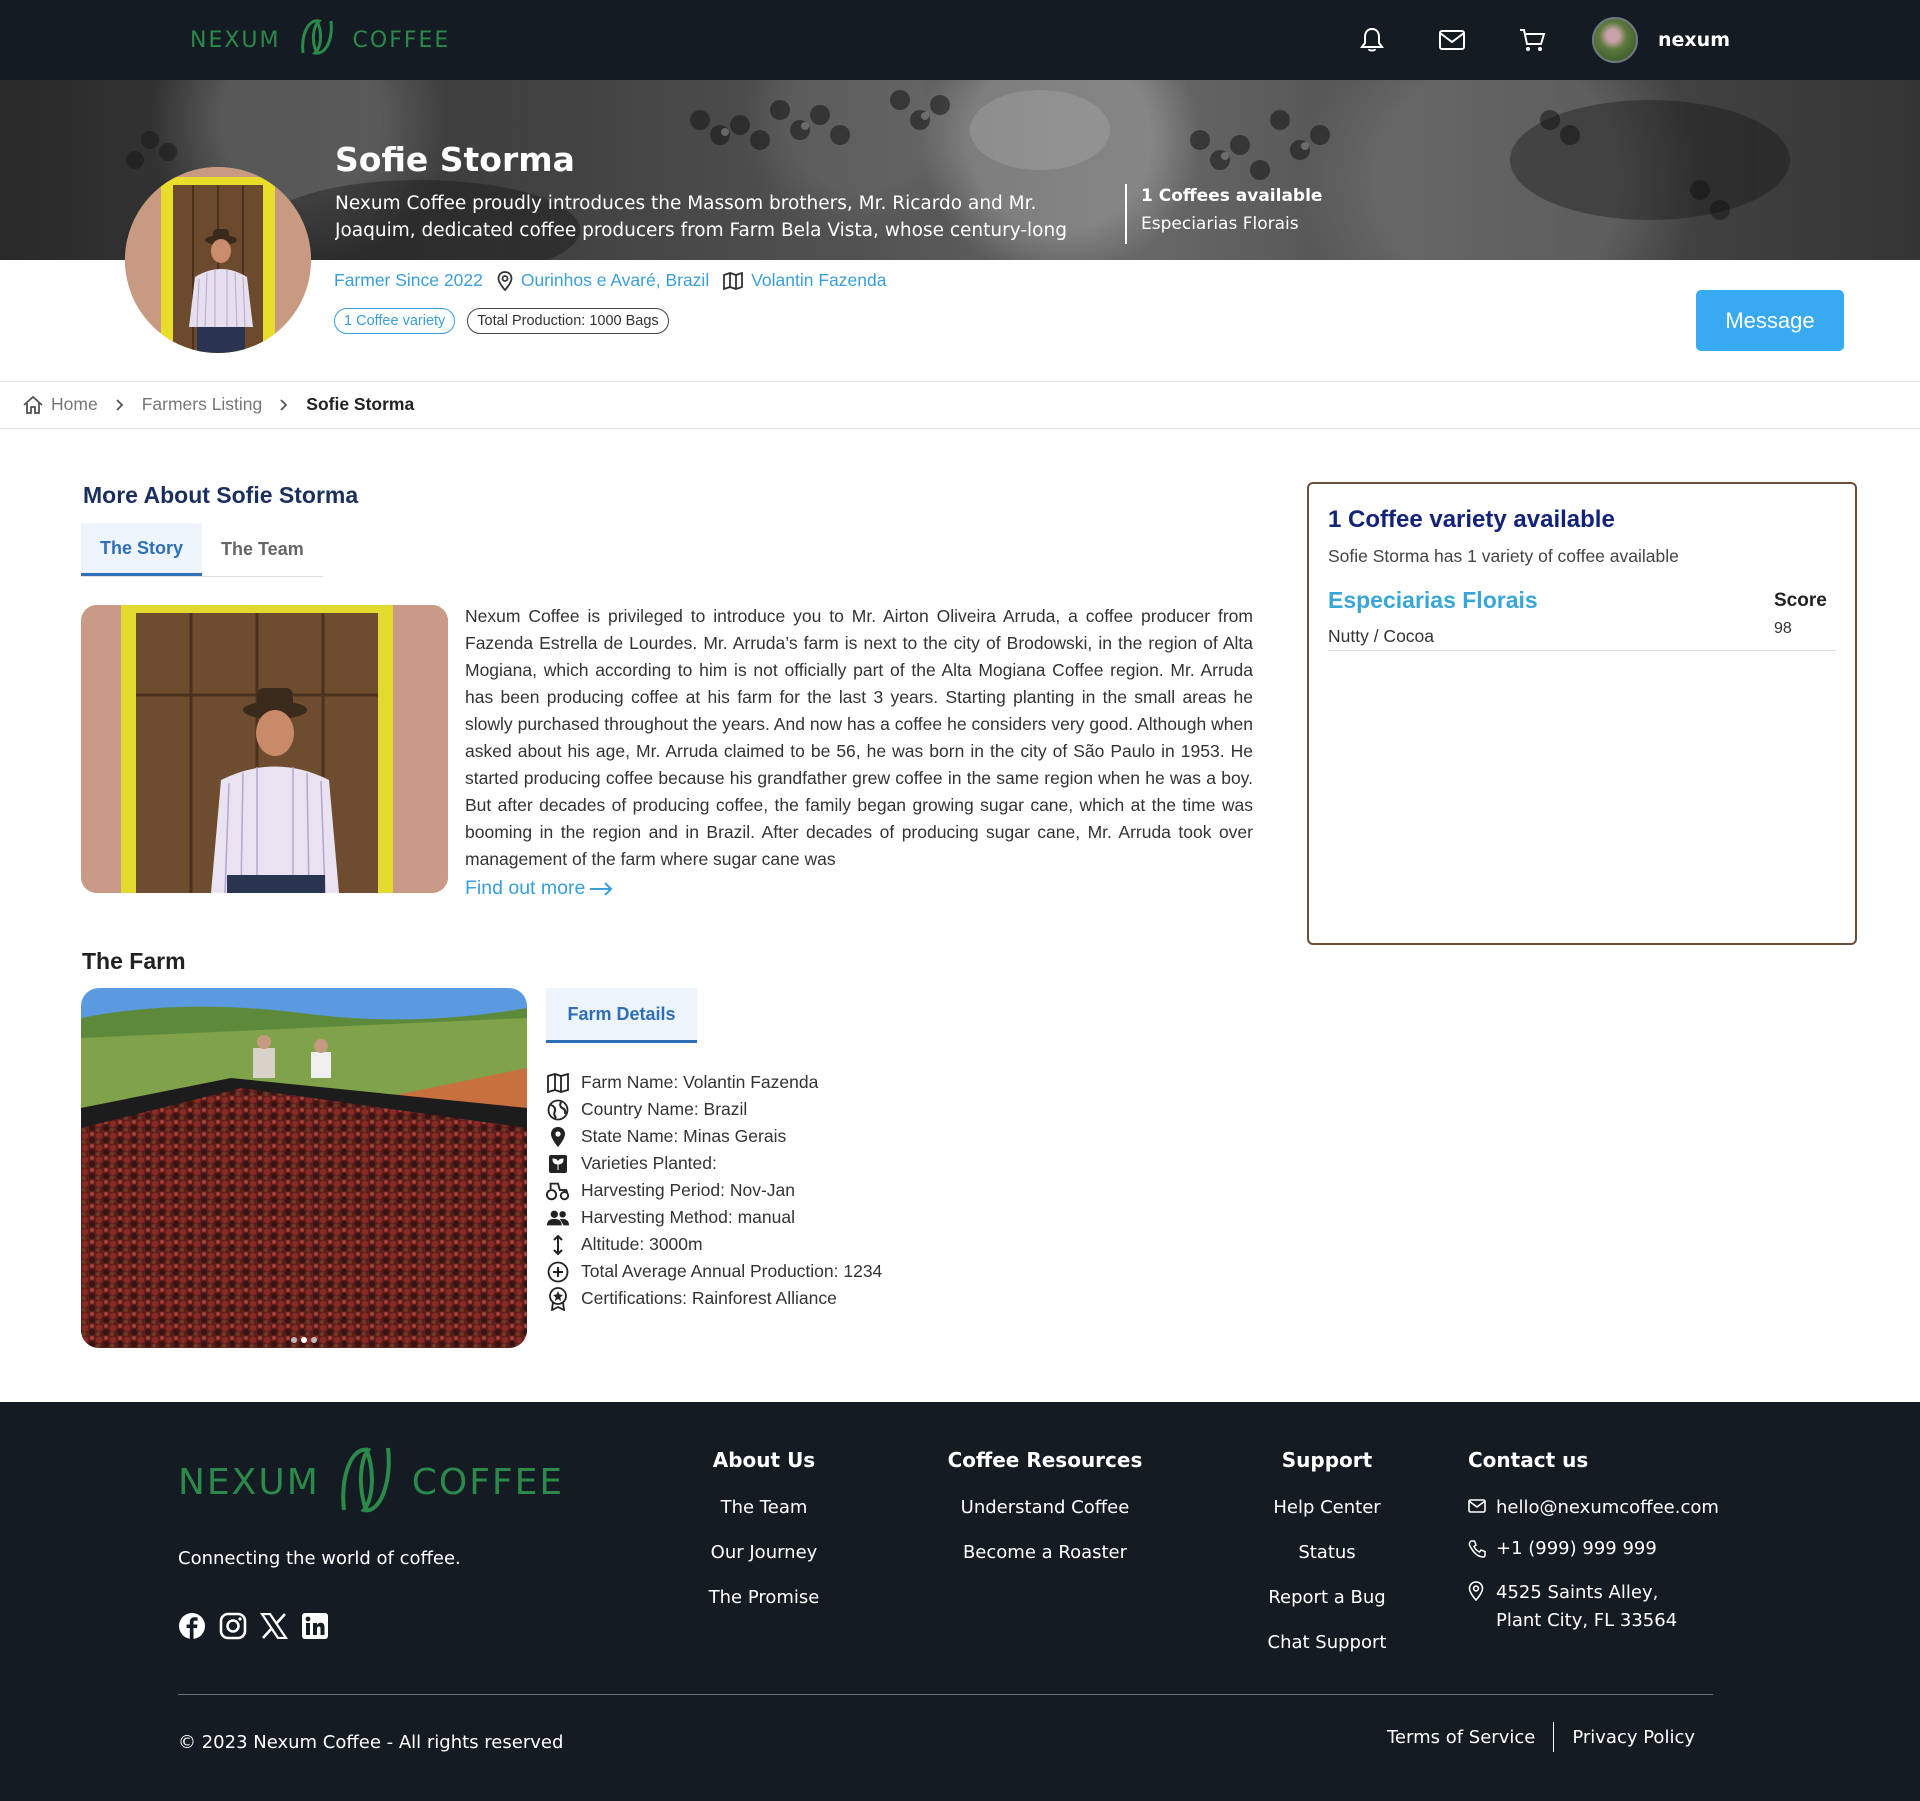  What do you see at coordinates (1770, 320) in the screenshot?
I see `message-button: Message` at bounding box center [1770, 320].